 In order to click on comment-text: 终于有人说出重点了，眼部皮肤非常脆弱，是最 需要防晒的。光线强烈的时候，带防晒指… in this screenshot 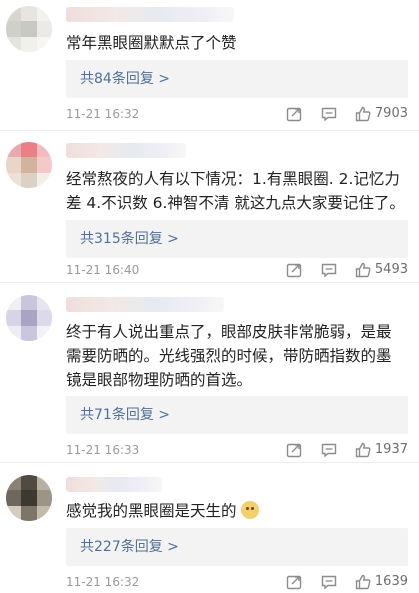, I will do `click(229, 356)`.